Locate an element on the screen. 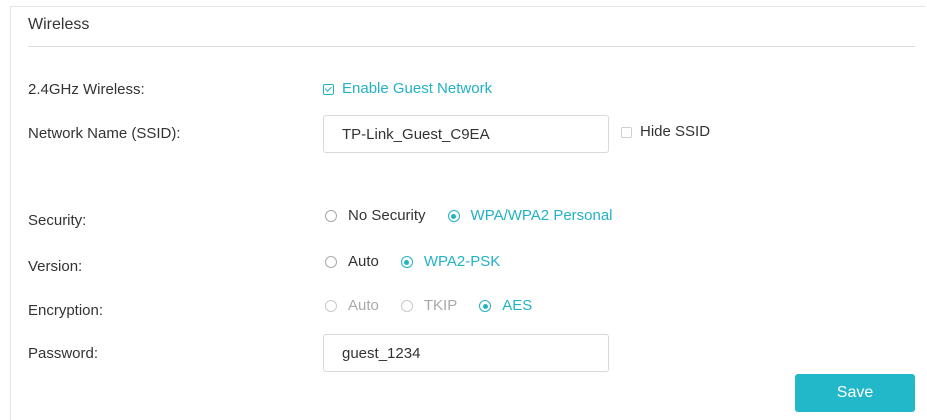 This screenshot has width=927, height=420. checkbox-unchecked-icon is located at coordinates (626, 132).